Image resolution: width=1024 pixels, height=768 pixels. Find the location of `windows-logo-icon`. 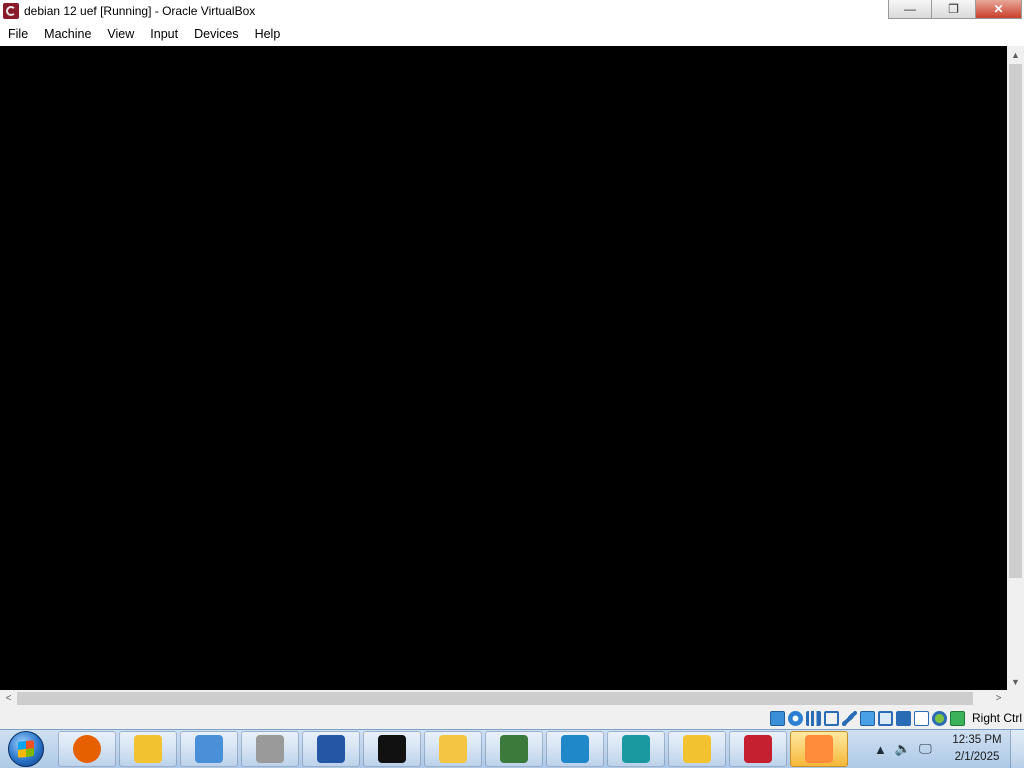

windows-logo-icon is located at coordinates (26, 749).